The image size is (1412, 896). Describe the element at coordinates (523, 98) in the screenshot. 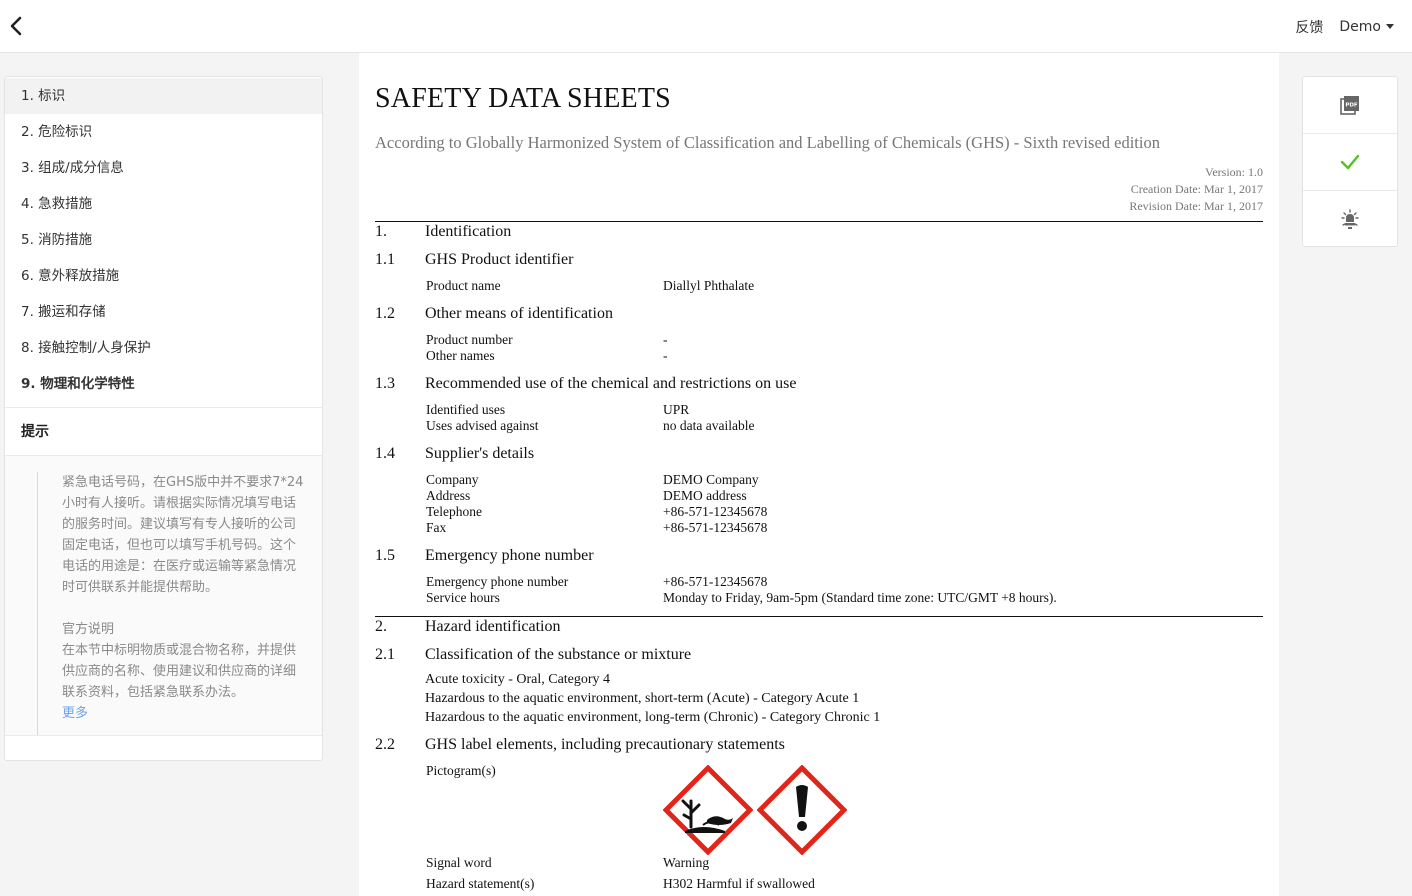

I see `document-title: SAFETY DATA SHEETS` at that location.